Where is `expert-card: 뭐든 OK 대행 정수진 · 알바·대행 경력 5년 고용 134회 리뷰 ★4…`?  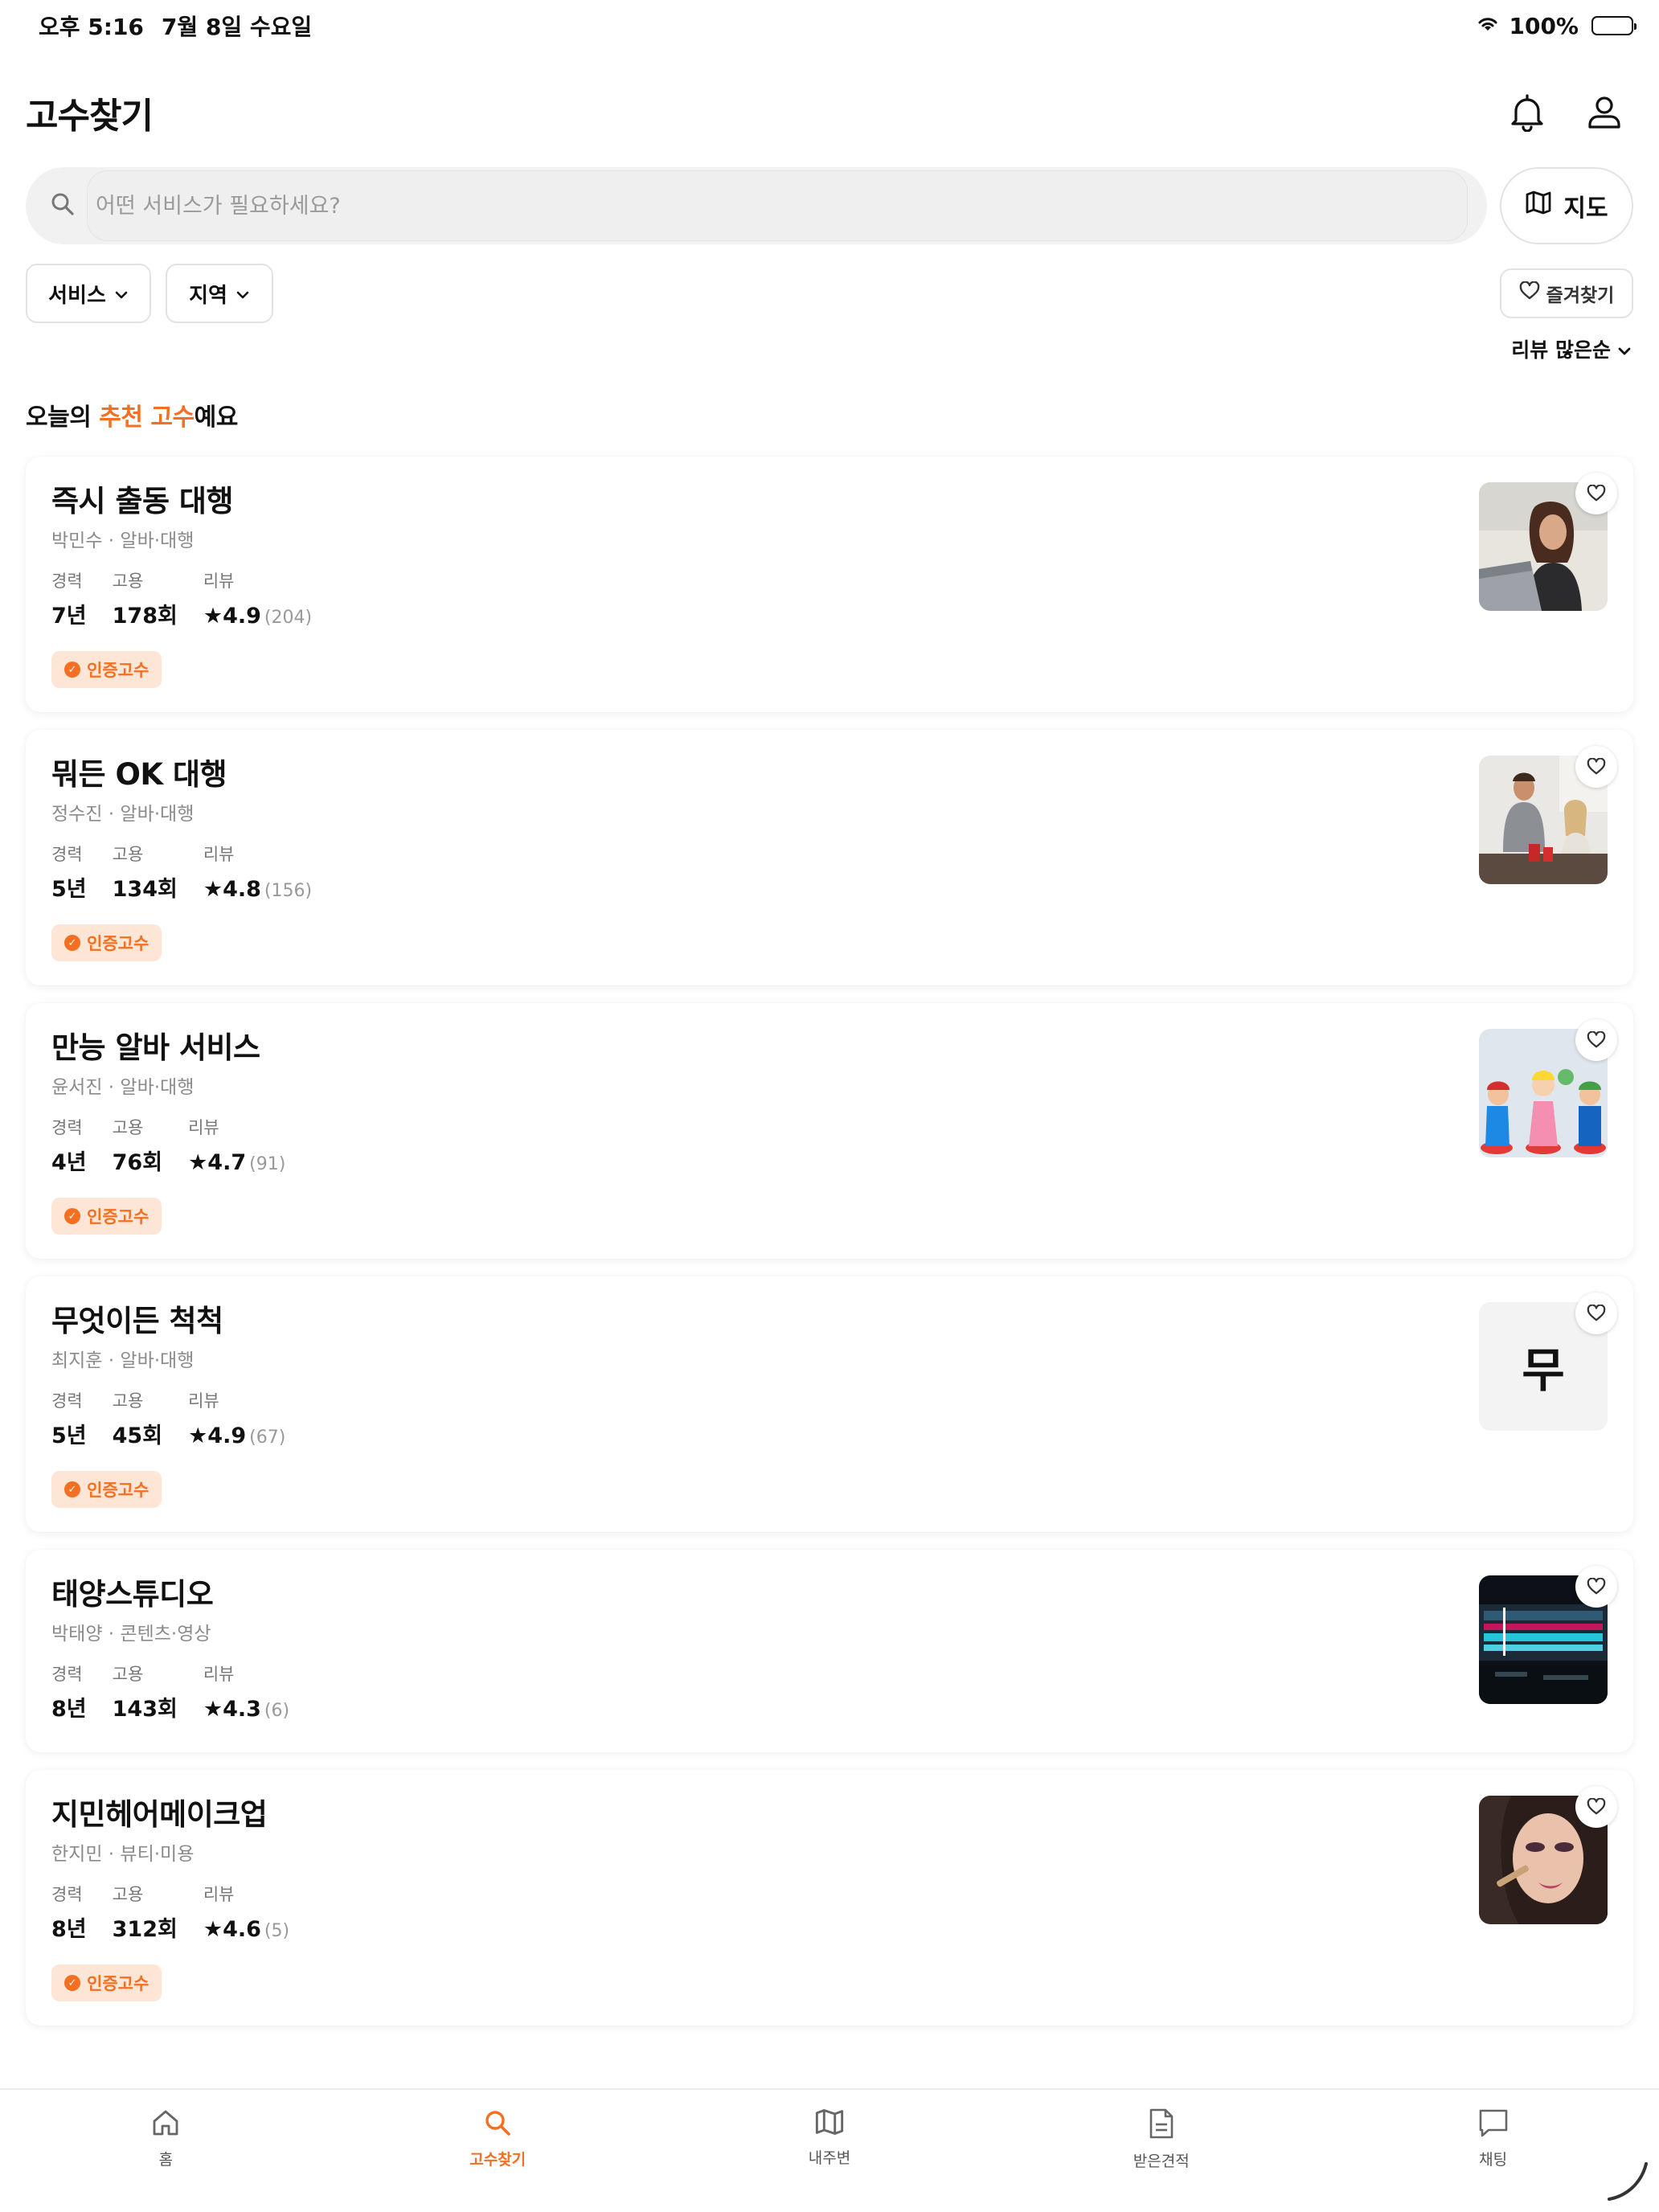
expert-card: 뭐든 OK 대행 정수진 · 알바·대행 경력 5년 고용 134회 리뷰 ★4… is located at coordinates (829, 857).